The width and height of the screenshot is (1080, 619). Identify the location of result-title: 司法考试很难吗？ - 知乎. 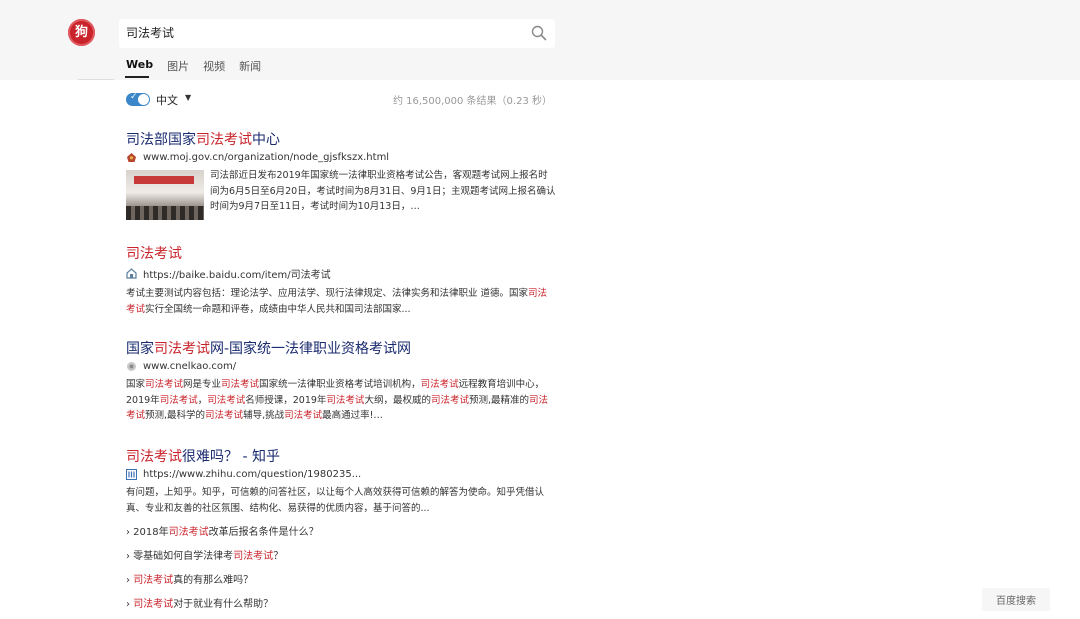
(341, 457).